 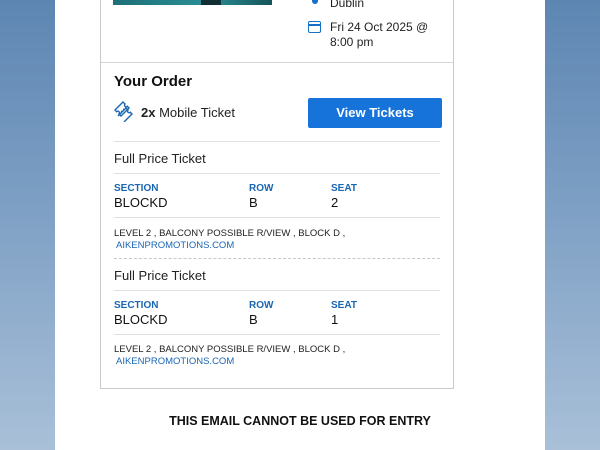 I want to click on event-time-line: 8:00 pm, so click(x=352, y=42).